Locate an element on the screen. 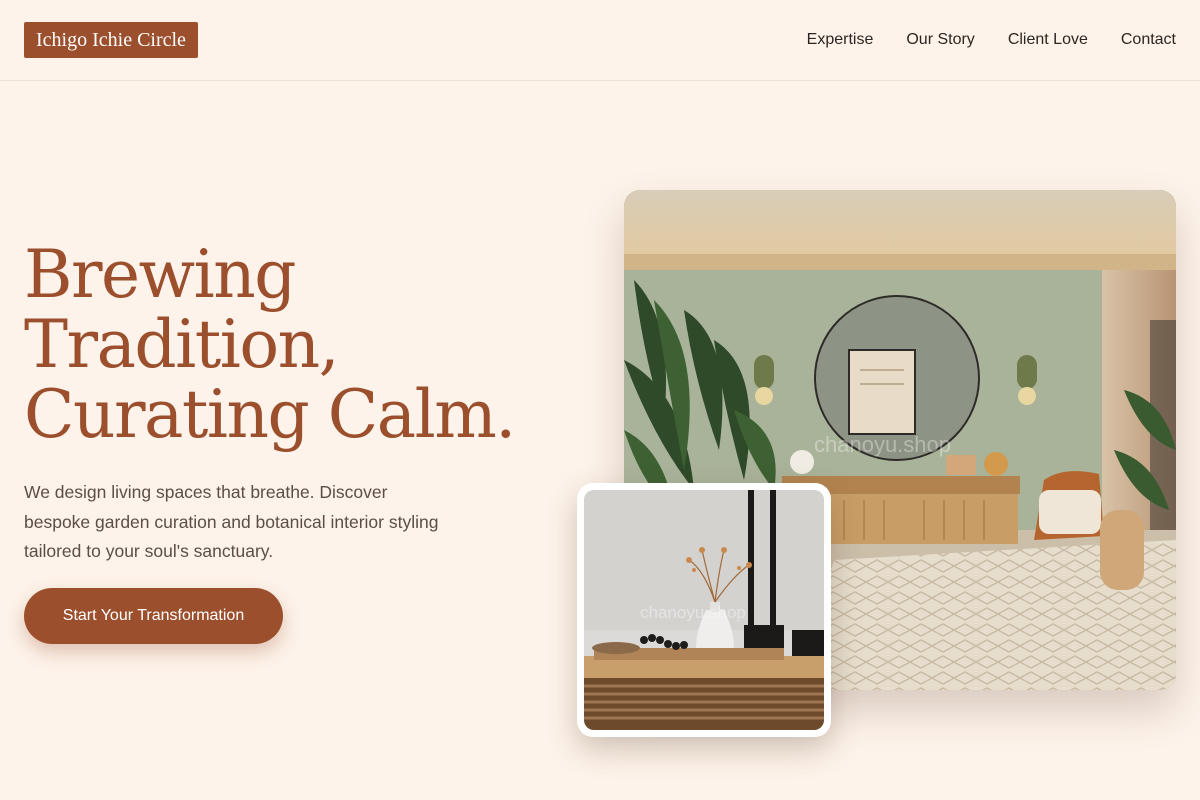 Image resolution: width=1200 pixels, height=800 pixels. headline-line-2: Tradition, is located at coordinates (182, 344).